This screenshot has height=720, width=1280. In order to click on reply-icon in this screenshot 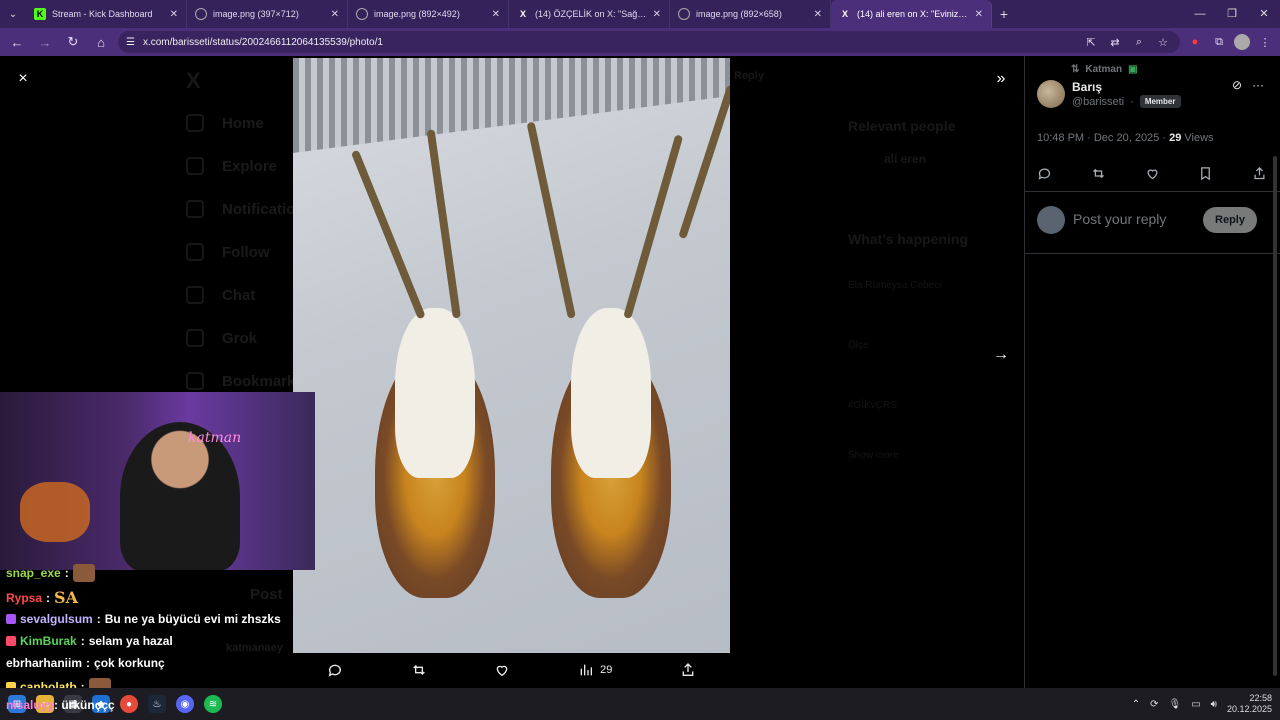, I will do `click(1044, 173)`.